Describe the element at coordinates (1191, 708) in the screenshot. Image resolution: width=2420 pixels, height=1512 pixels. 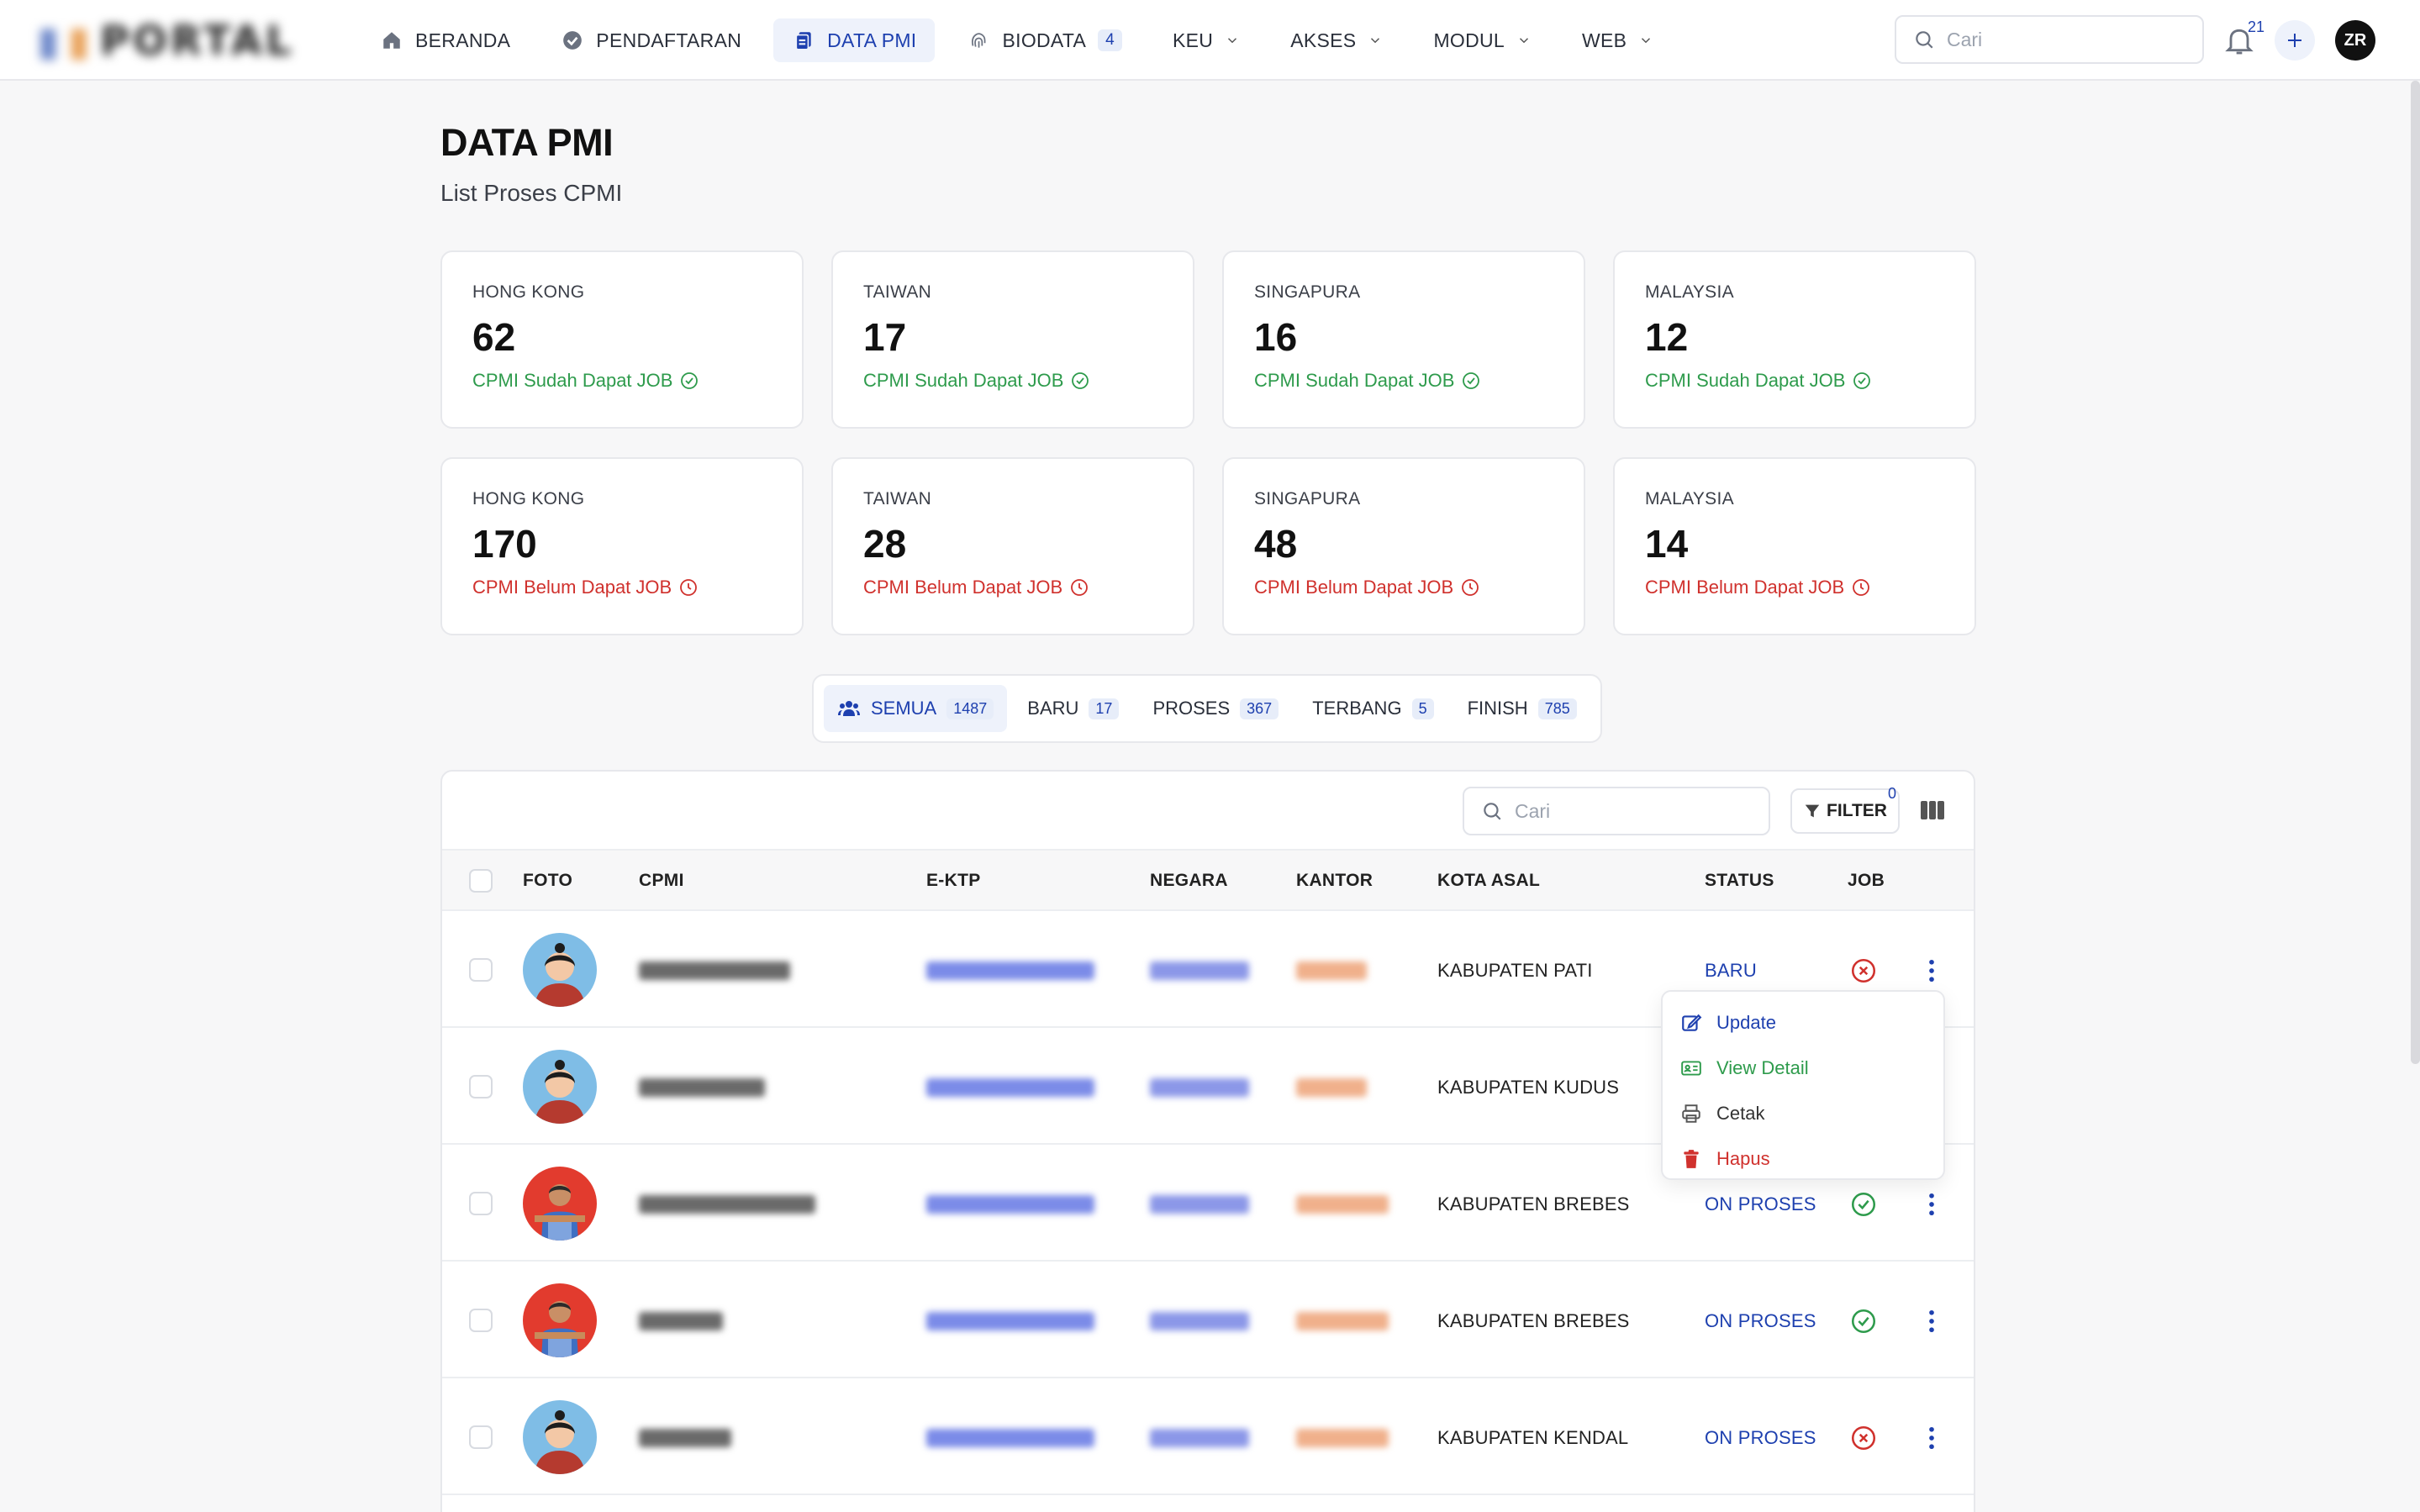
I see `tab-label: PROSES` at that location.